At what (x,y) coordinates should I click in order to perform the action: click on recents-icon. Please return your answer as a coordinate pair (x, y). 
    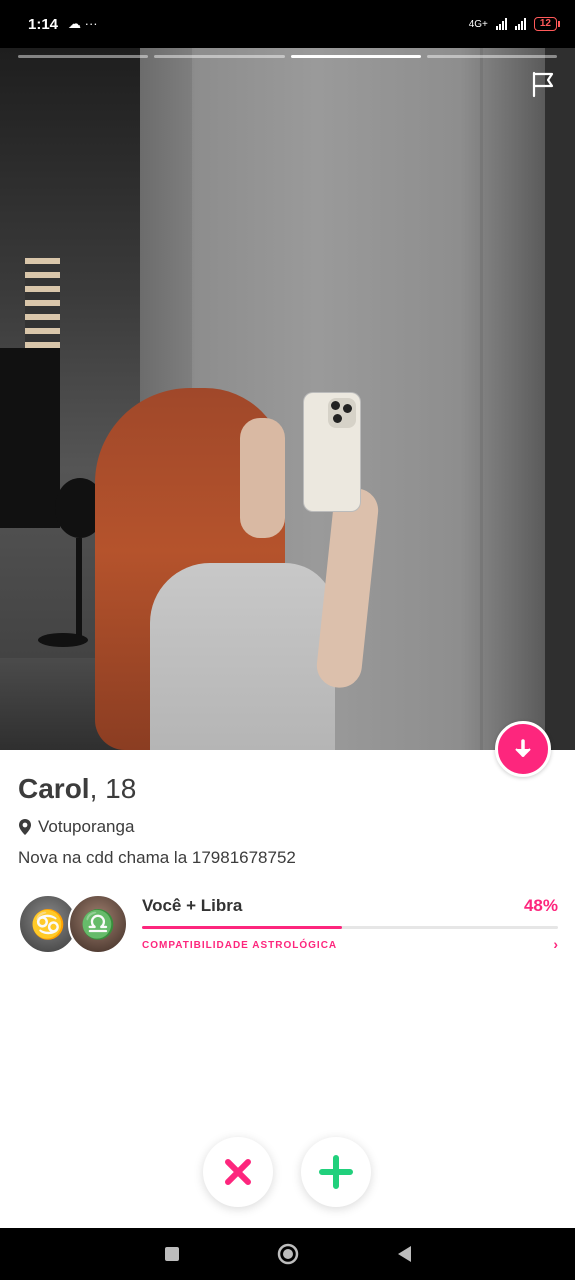
    Looking at the image, I should click on (172, 1254).